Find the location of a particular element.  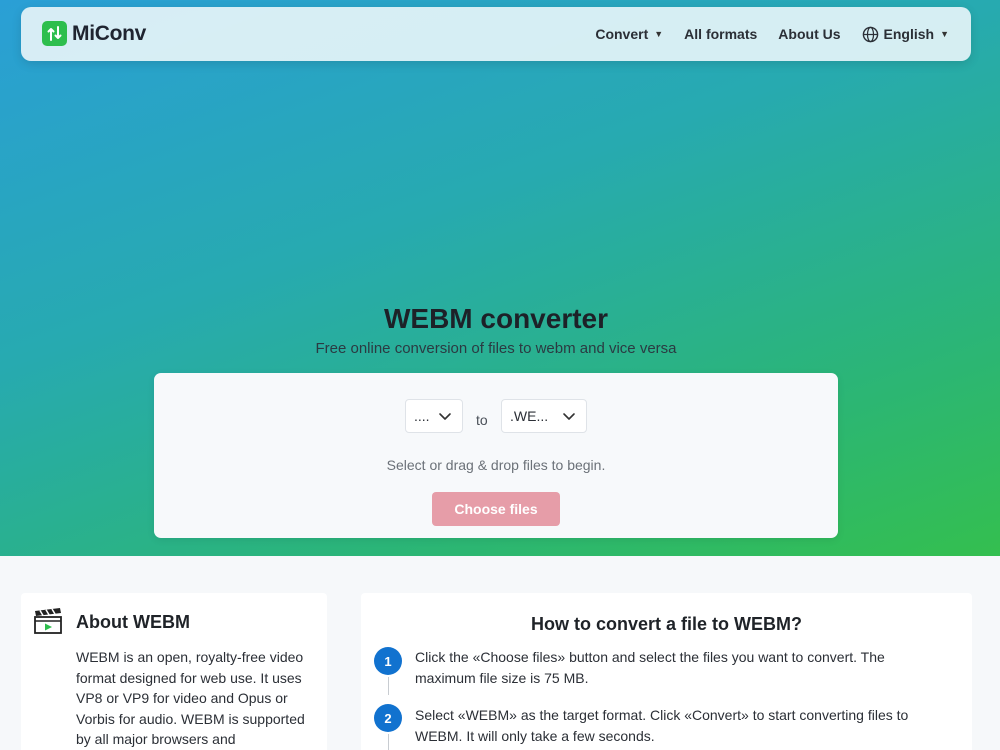

upload-hint: Select or drag & drop files to begin. is located at coordinates (496, 465).